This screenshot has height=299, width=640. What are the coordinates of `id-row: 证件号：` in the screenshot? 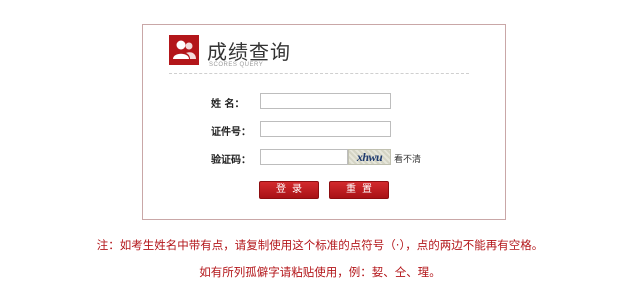 It's located at (325, 130).